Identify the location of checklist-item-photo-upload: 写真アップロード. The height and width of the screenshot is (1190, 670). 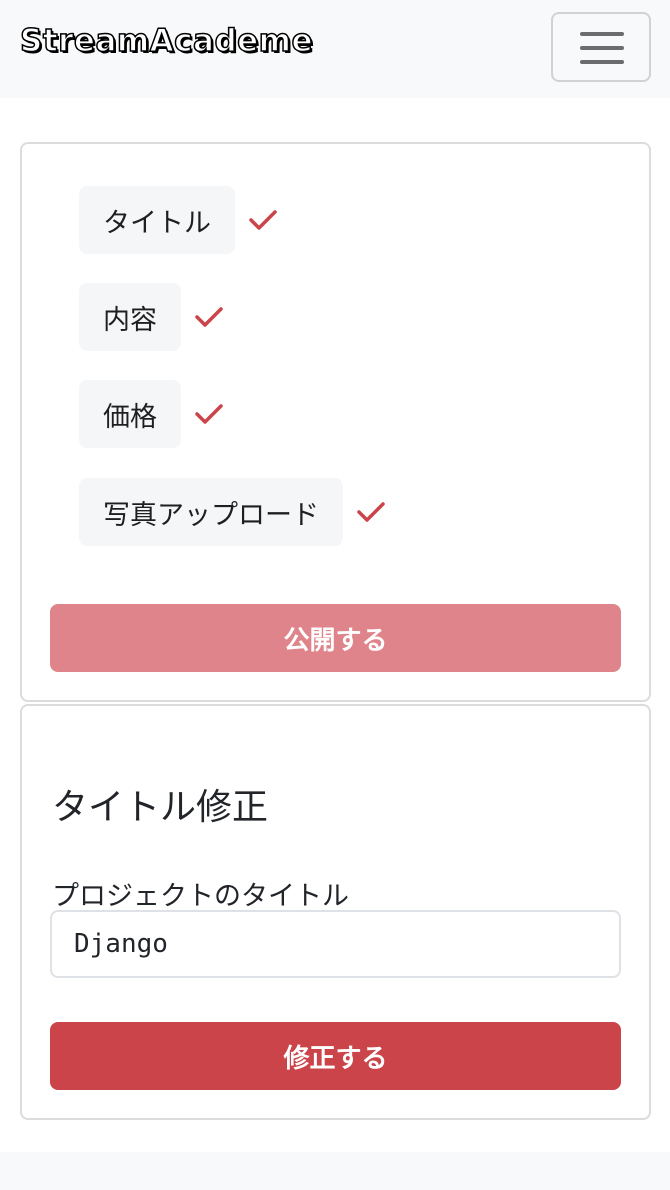
(233, 512).